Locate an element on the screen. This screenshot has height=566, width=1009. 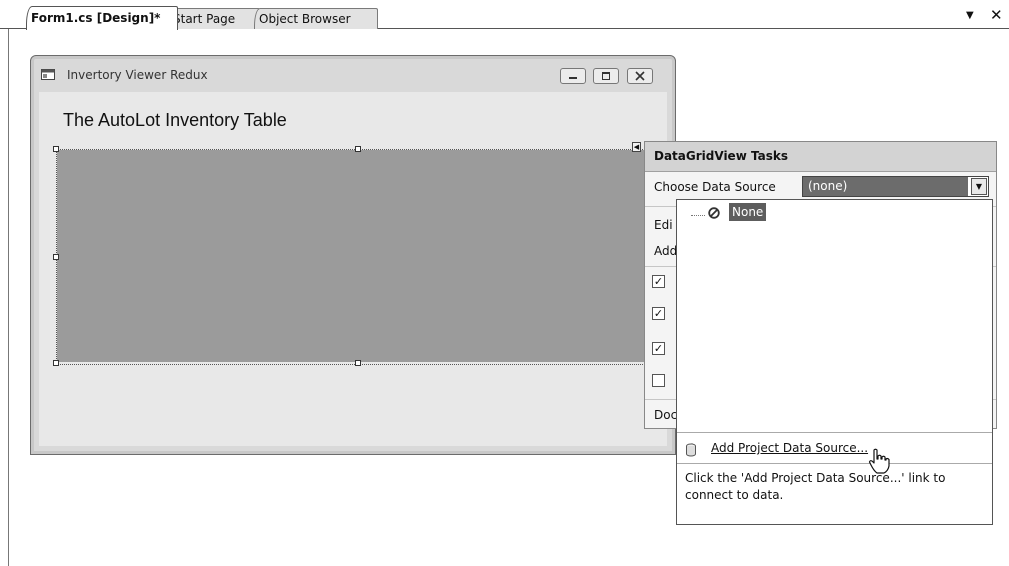
tree-item-none: None is located at coordinates (748, 212).